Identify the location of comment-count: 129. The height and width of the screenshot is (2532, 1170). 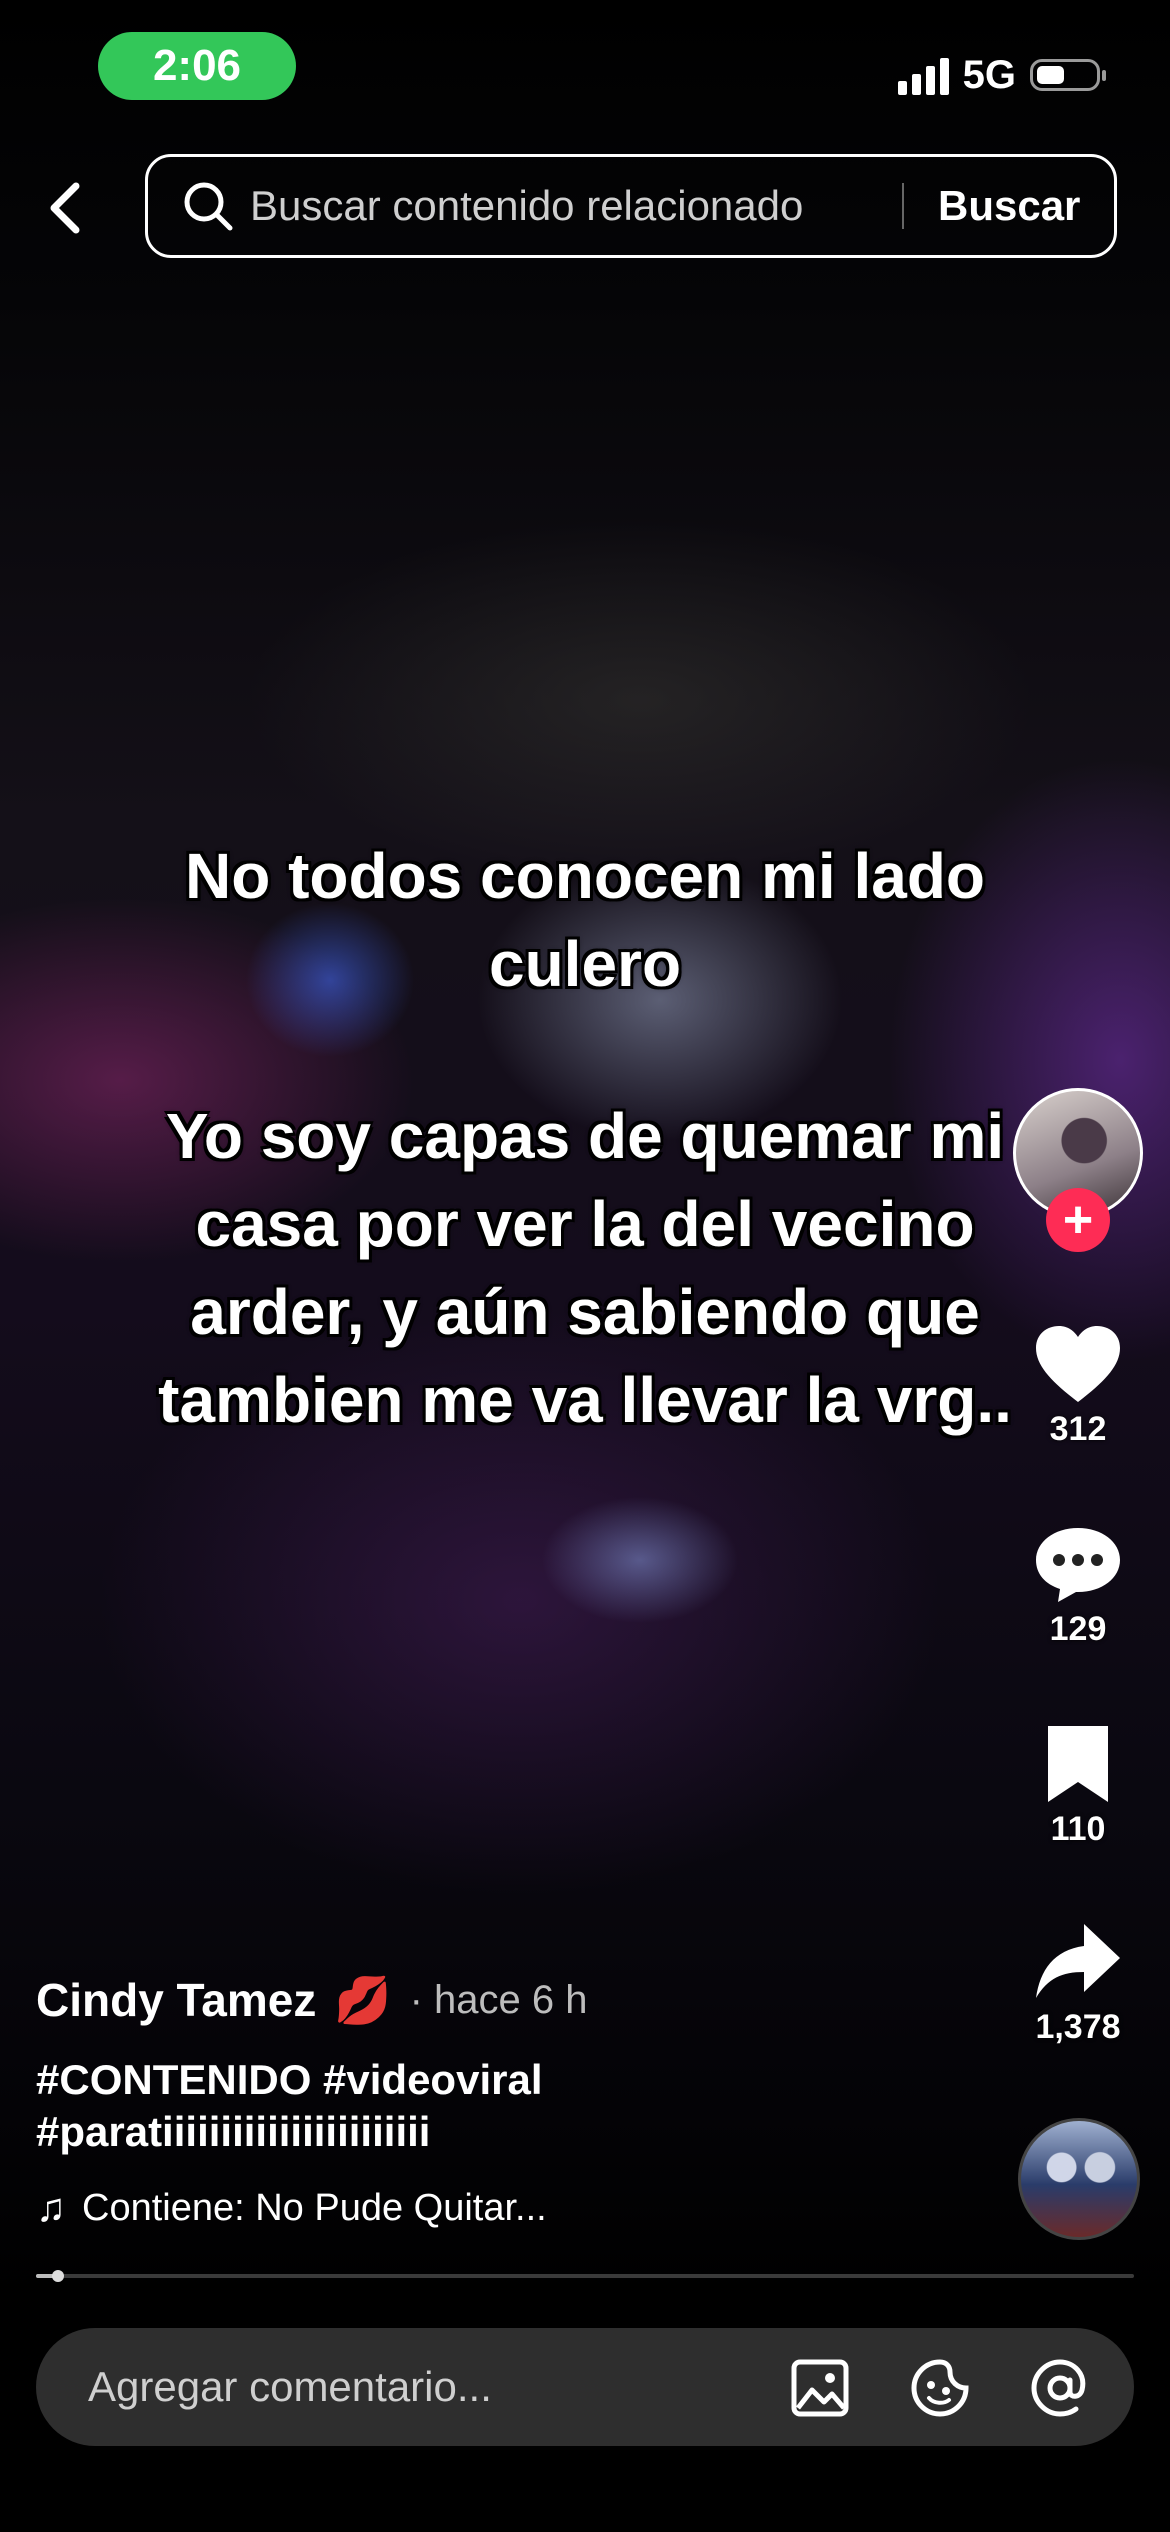
(1078, 1629).